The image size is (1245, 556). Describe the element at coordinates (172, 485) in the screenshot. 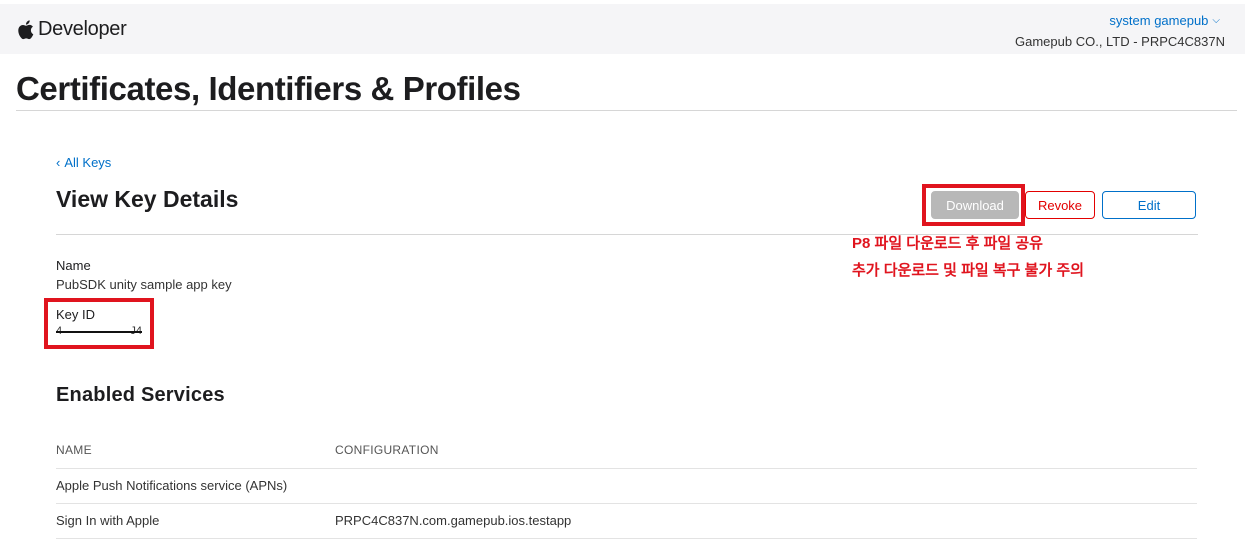

I see `table-row-name: Apple Push Notifications service (APNs)` at that location.